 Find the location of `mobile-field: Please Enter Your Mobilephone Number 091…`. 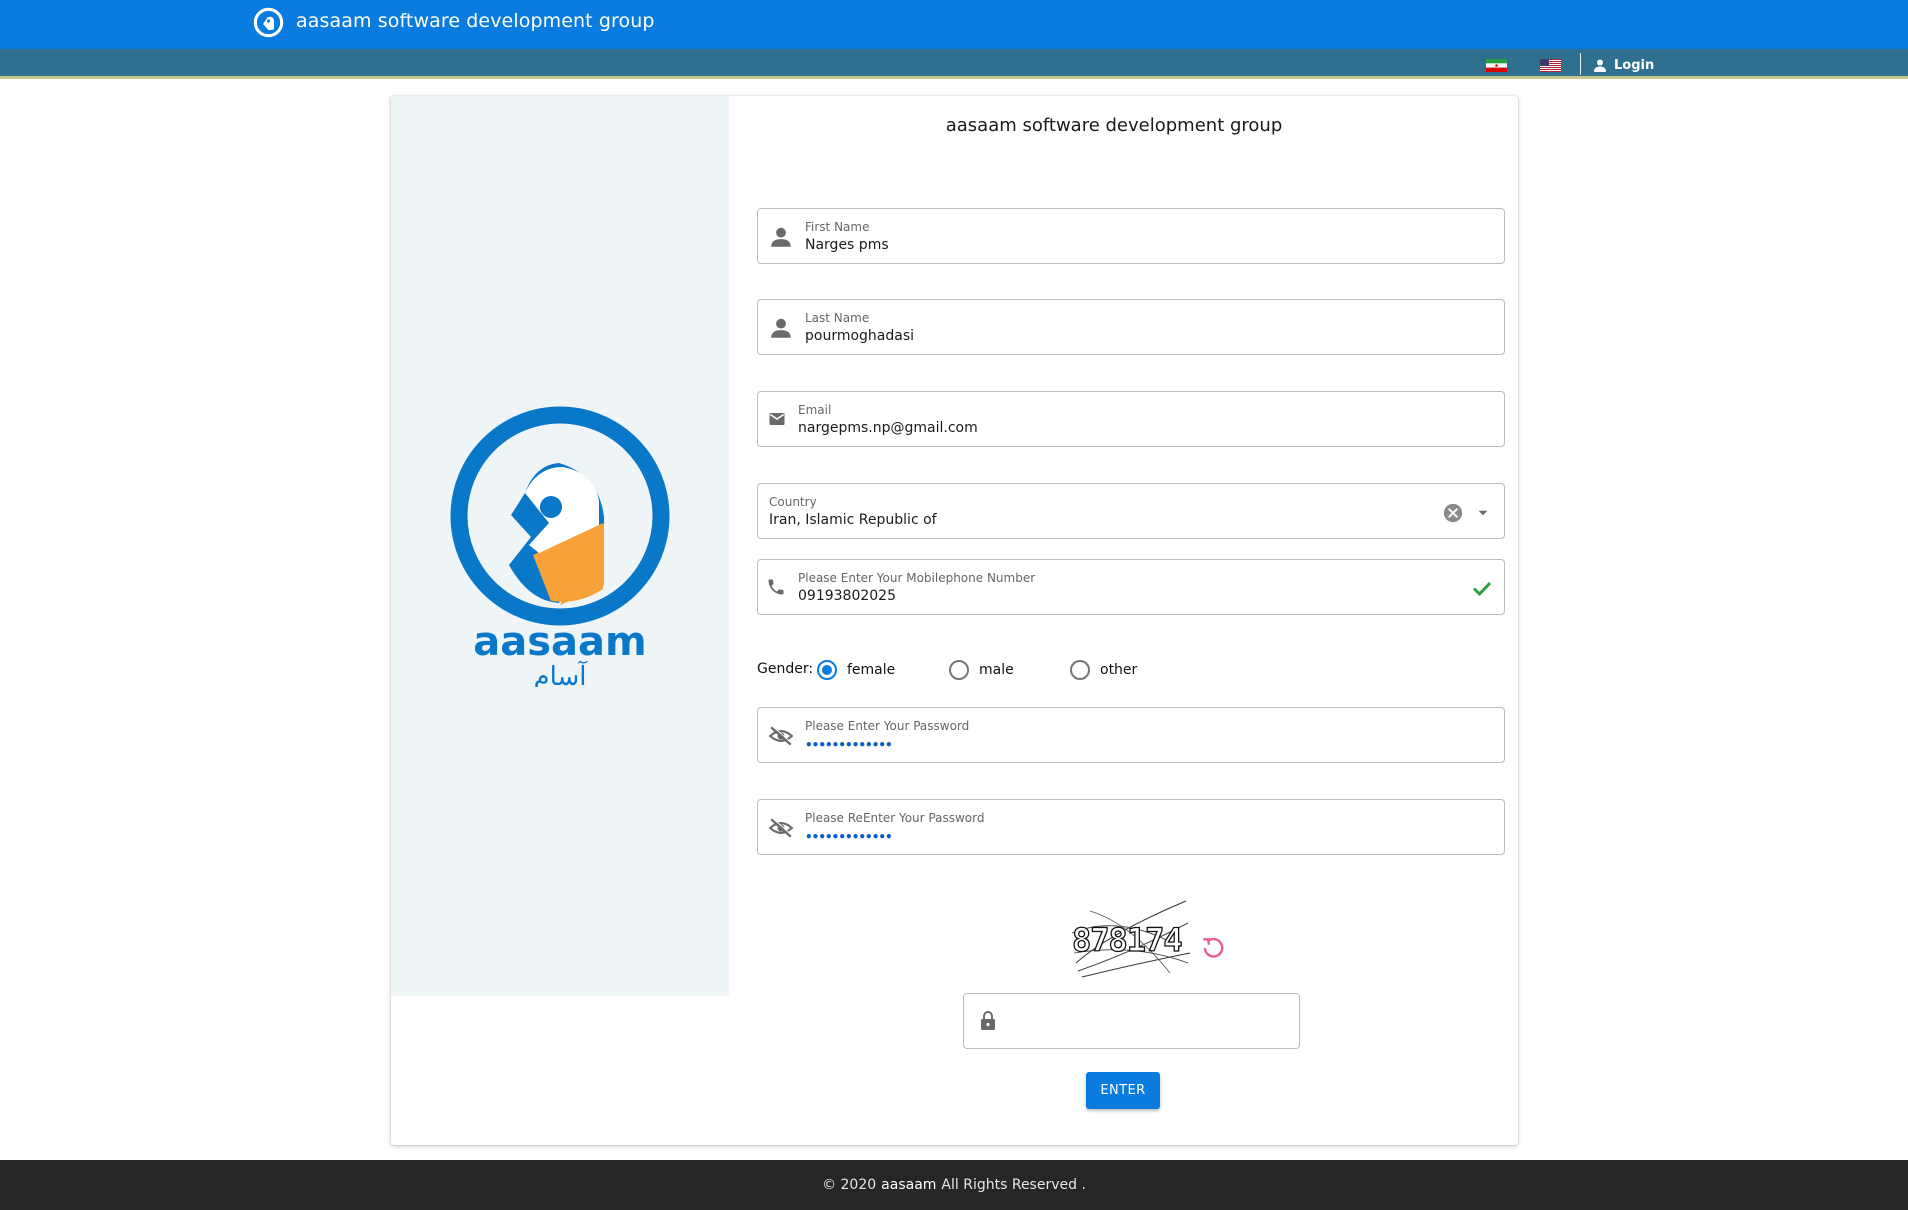

mobile-field: Please Enter Your Mobilephone Number 091… is located at coordinates (1131, 587).